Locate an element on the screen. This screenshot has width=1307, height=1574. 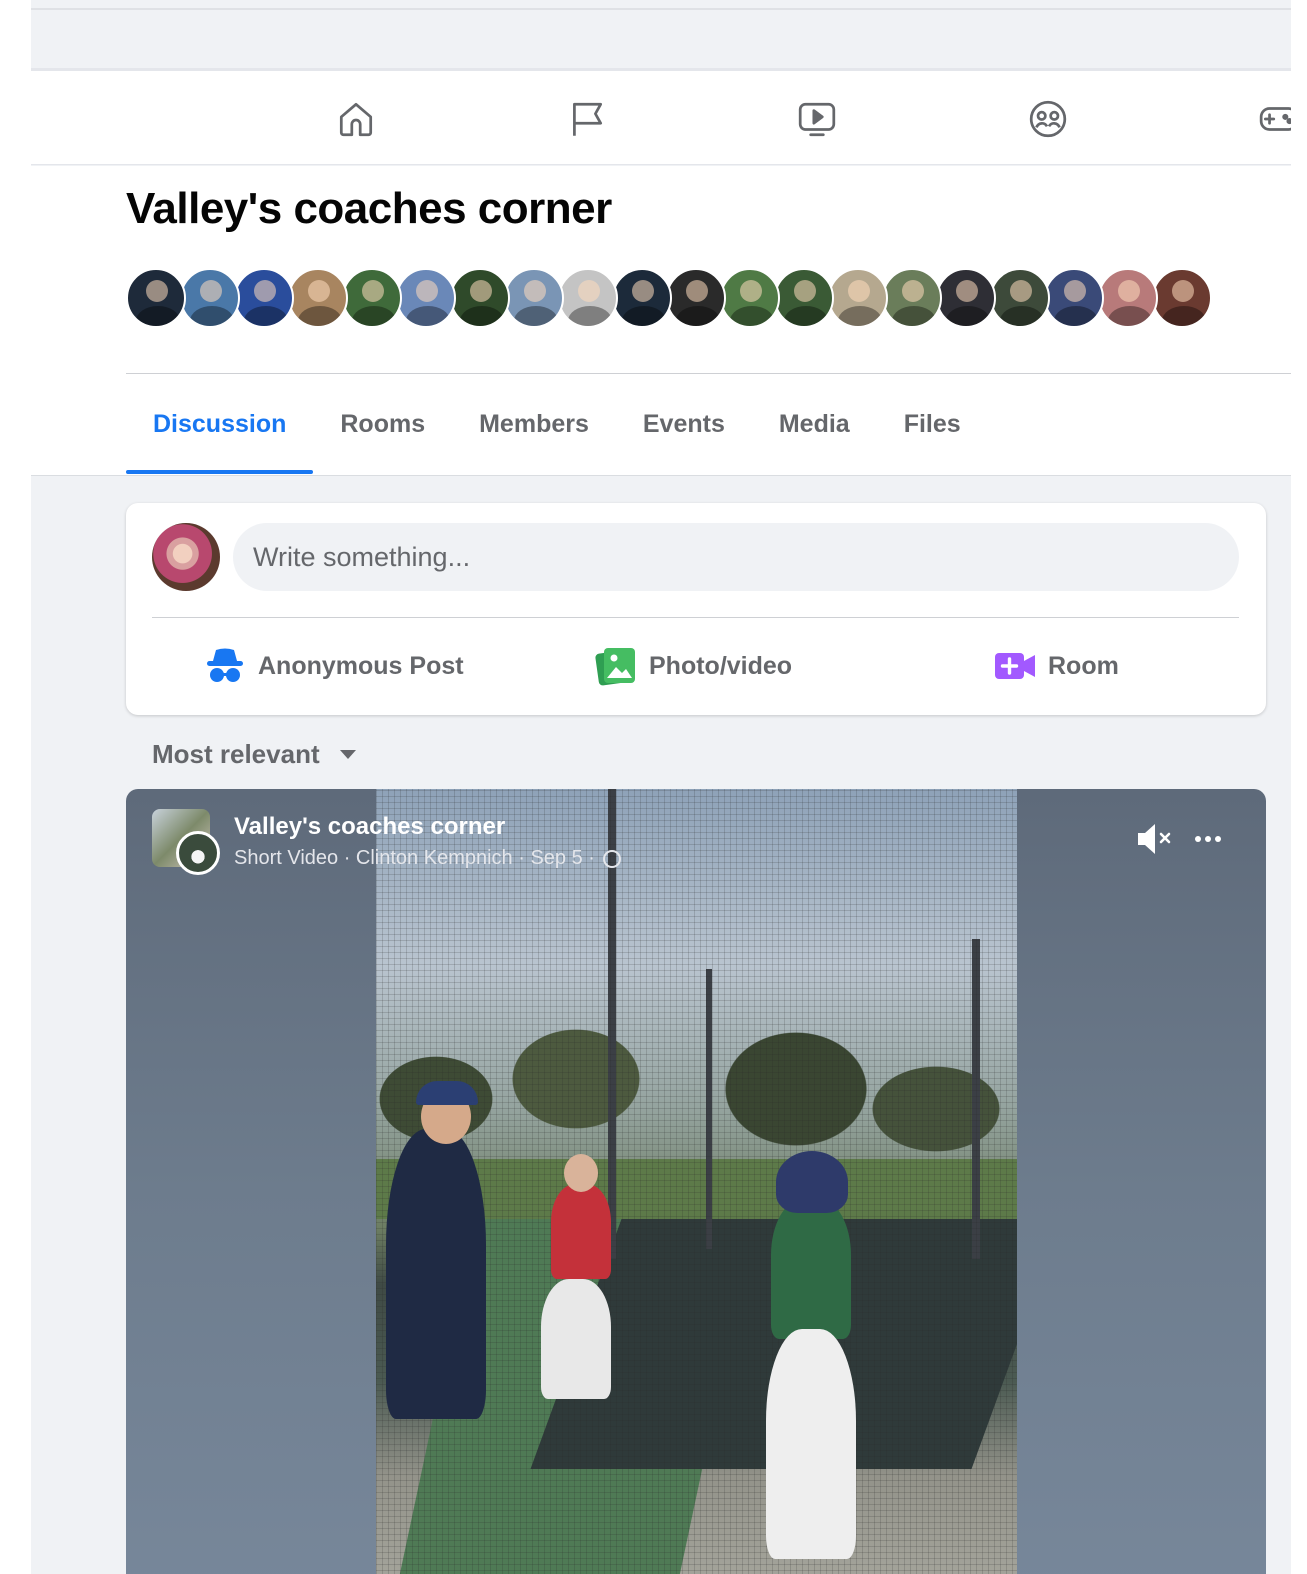
post-group-name: Valley's coaches corner is located at coordinates (369, 827).